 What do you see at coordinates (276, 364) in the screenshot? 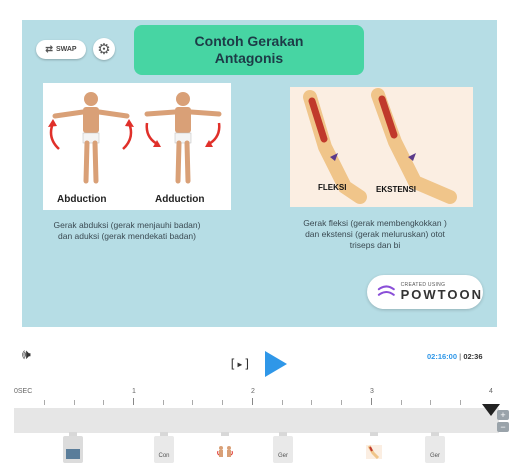
I see `play-icon` at bounding box center [276, 364].